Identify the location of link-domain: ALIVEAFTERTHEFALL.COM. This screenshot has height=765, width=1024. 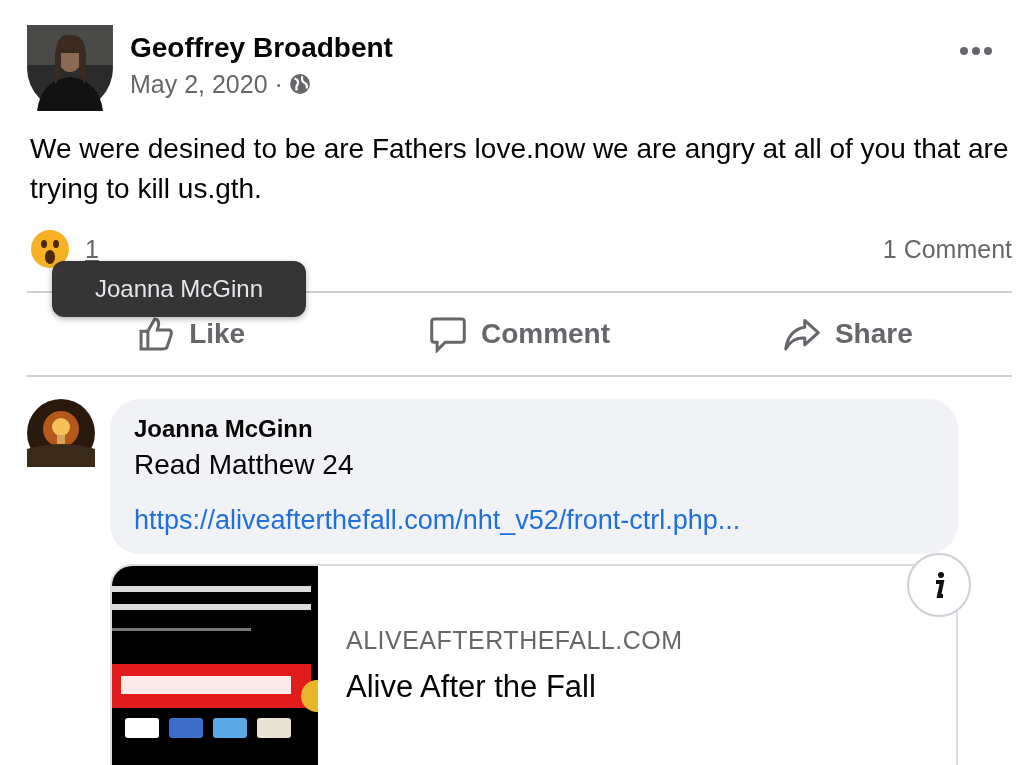
(514, 640).